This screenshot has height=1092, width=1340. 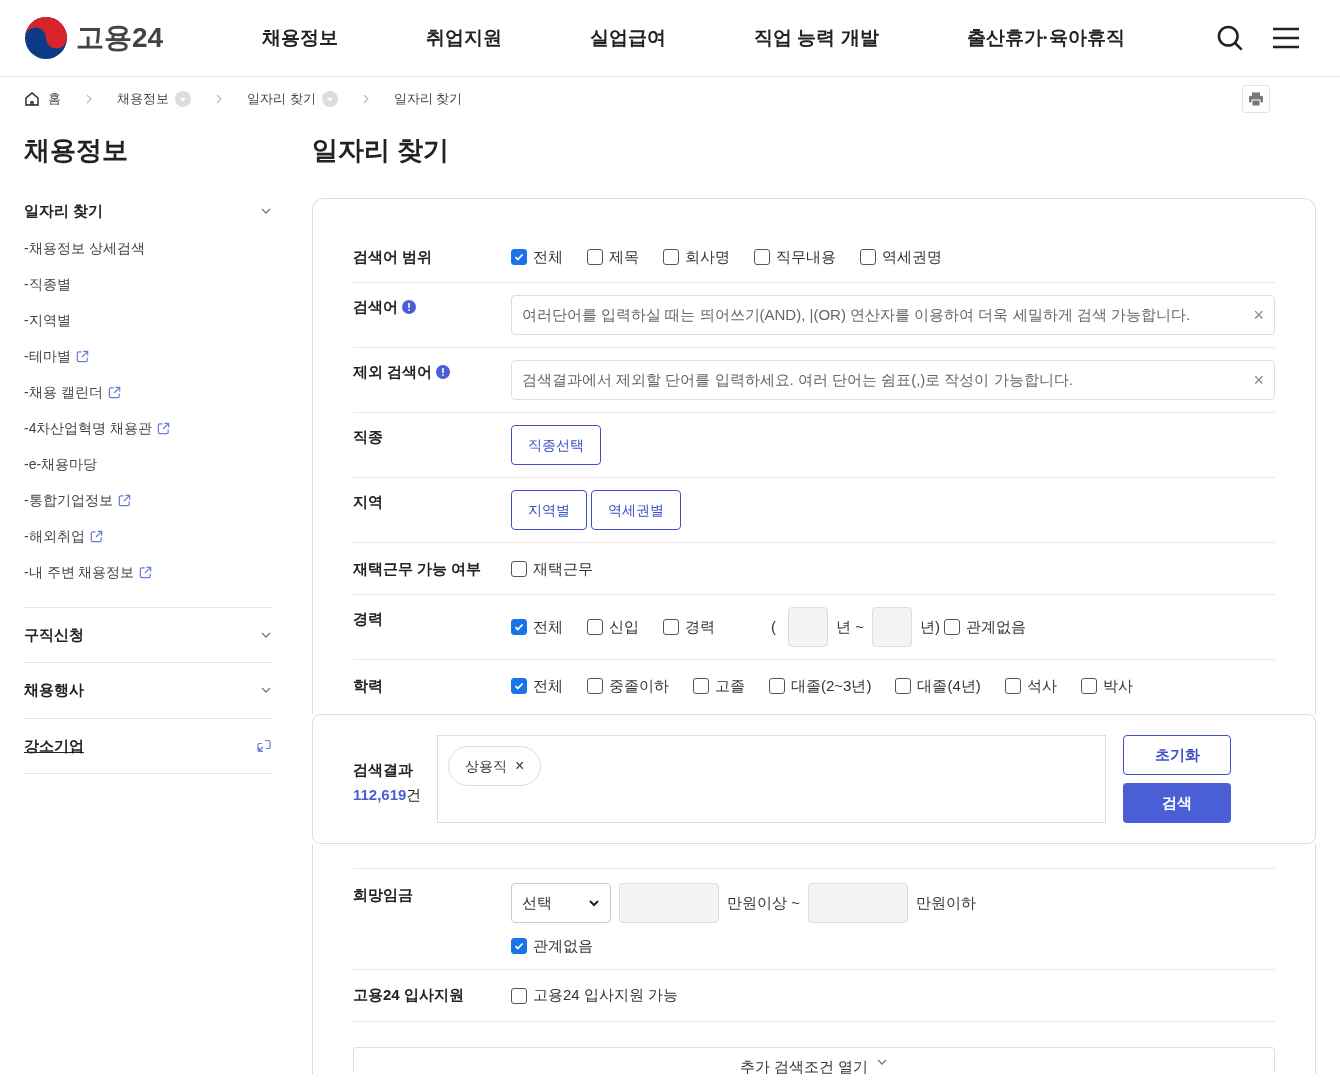 What do you see at coordinates (831, 685) in the screenshot?
I see `checkbox-label: 대졸(2~3년)` at bounding box center [831, 685].